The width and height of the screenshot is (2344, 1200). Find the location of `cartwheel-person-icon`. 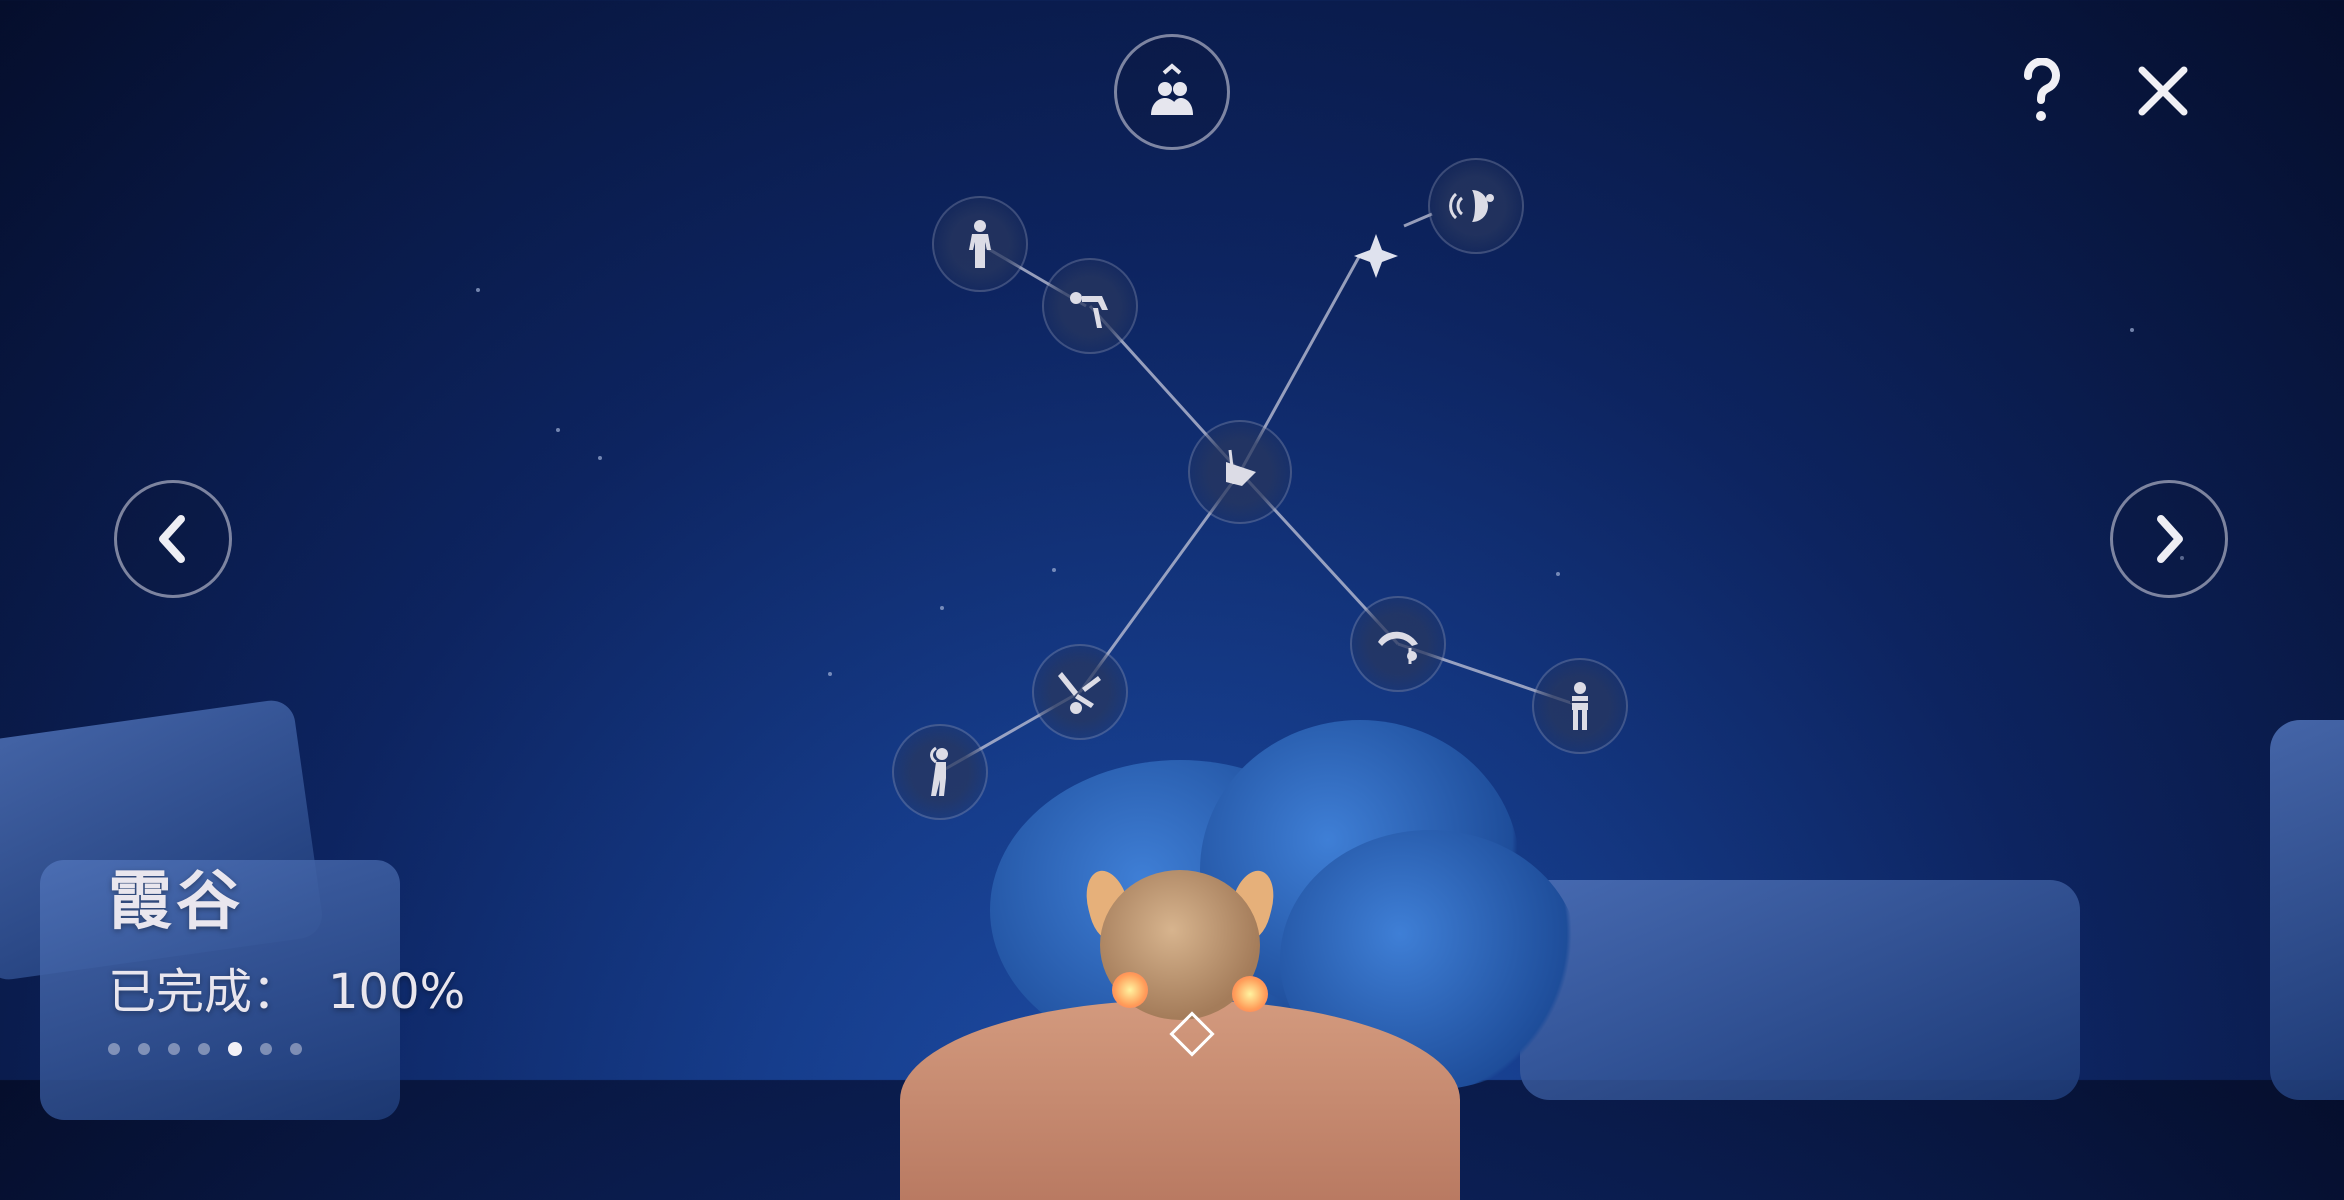

cartwheel-person-icon is located at coordinates (1079, 693).